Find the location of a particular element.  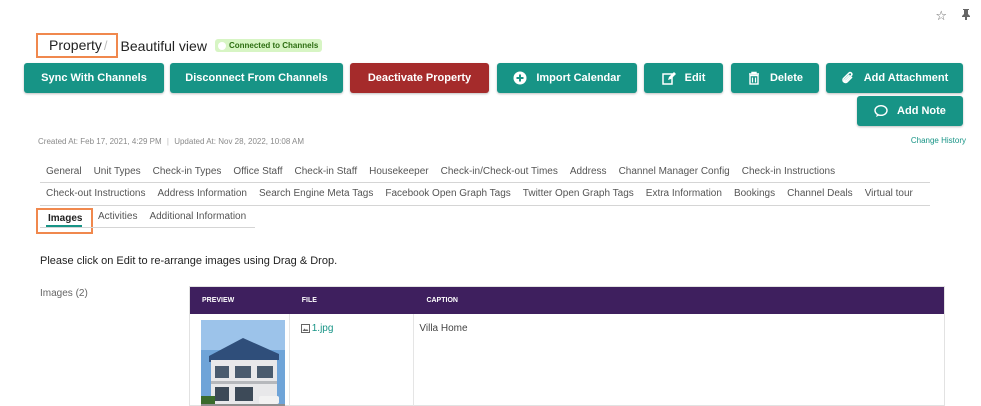

tab-twitter-open-graph-tags: Twitter Open Graph Tags is located at coordinates (578, 193).